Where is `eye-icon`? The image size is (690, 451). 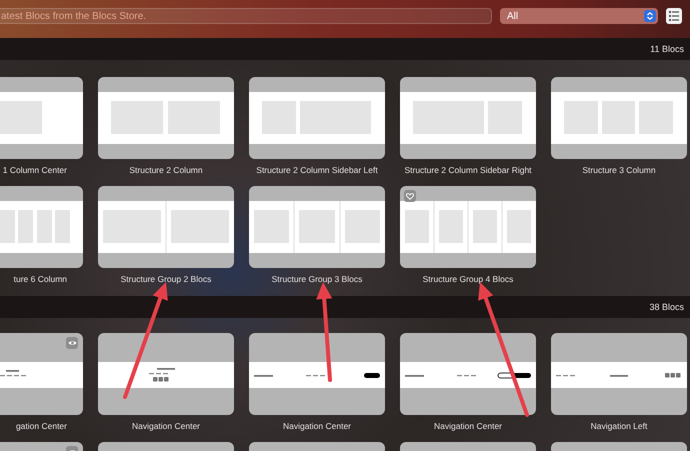
eye-icon is located at coordinates (72, 343).